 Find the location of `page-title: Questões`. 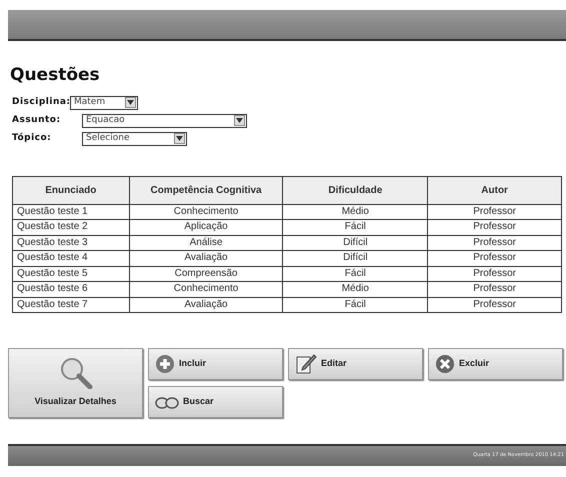

page-title: Questões is located at coordinates (55, 75).